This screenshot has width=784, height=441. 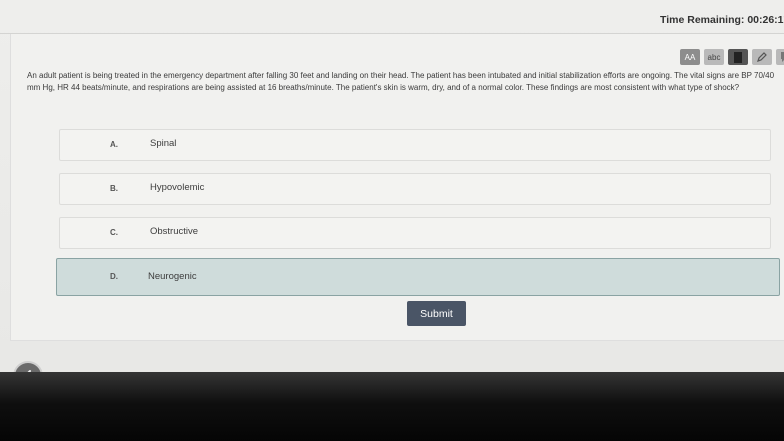 What do you see at coordinates (415, 145) in the screenshot?
I see `choice-a: A. Spinal` at bounding box center [415, 145].